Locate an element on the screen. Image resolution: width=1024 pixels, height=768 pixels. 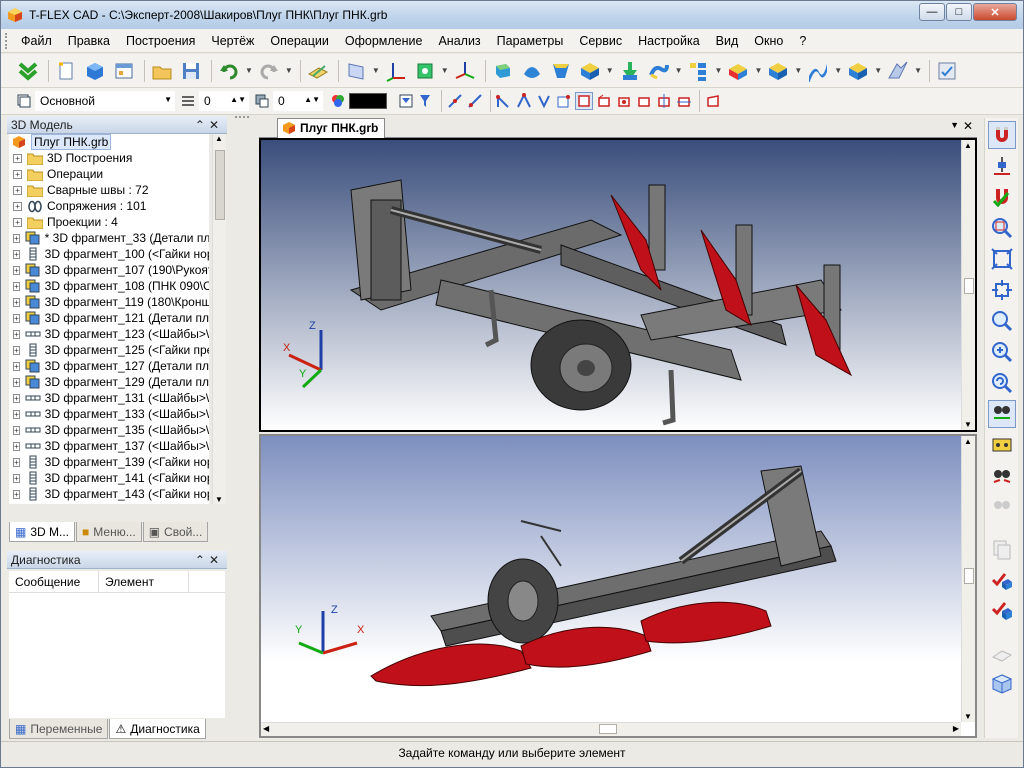
snap-axis-icon is located at coordinates (664, 101).